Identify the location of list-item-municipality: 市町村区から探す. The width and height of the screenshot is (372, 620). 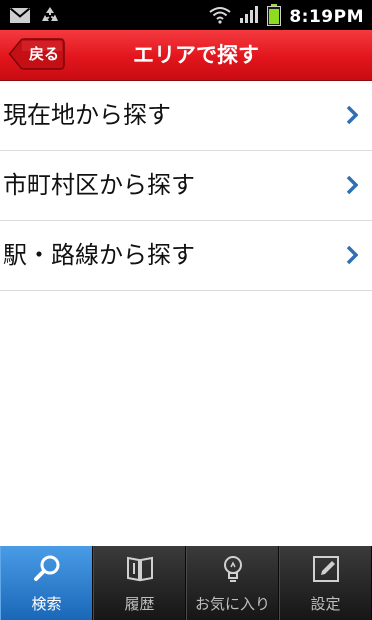
(186, 186).